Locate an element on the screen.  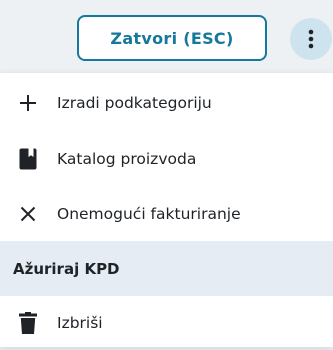
menu-item-label: Ažuriraj KPD is located at coordinates (66, 268).